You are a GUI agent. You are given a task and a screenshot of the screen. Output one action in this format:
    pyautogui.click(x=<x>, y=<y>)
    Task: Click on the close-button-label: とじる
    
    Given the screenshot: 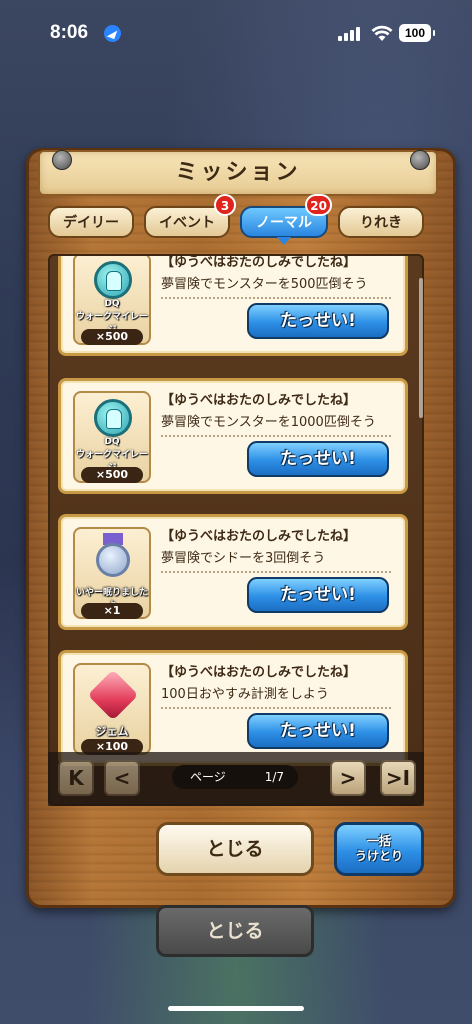 What is the action you would take?
    pyautogui.click(x=235, y=849)
    